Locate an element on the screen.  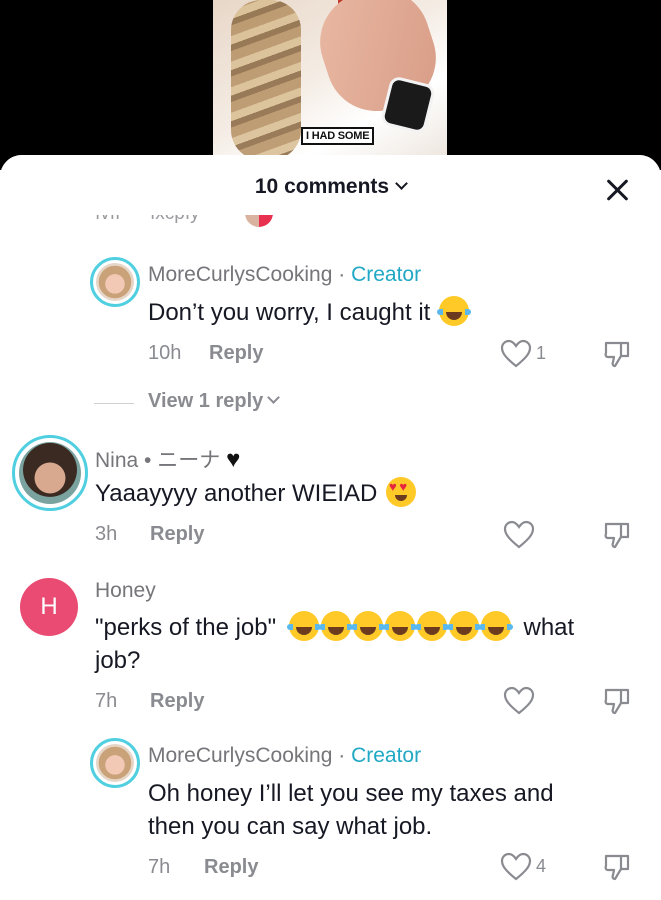
comment-text: "perks of the job" what job? is located at coordinates (365, 644).